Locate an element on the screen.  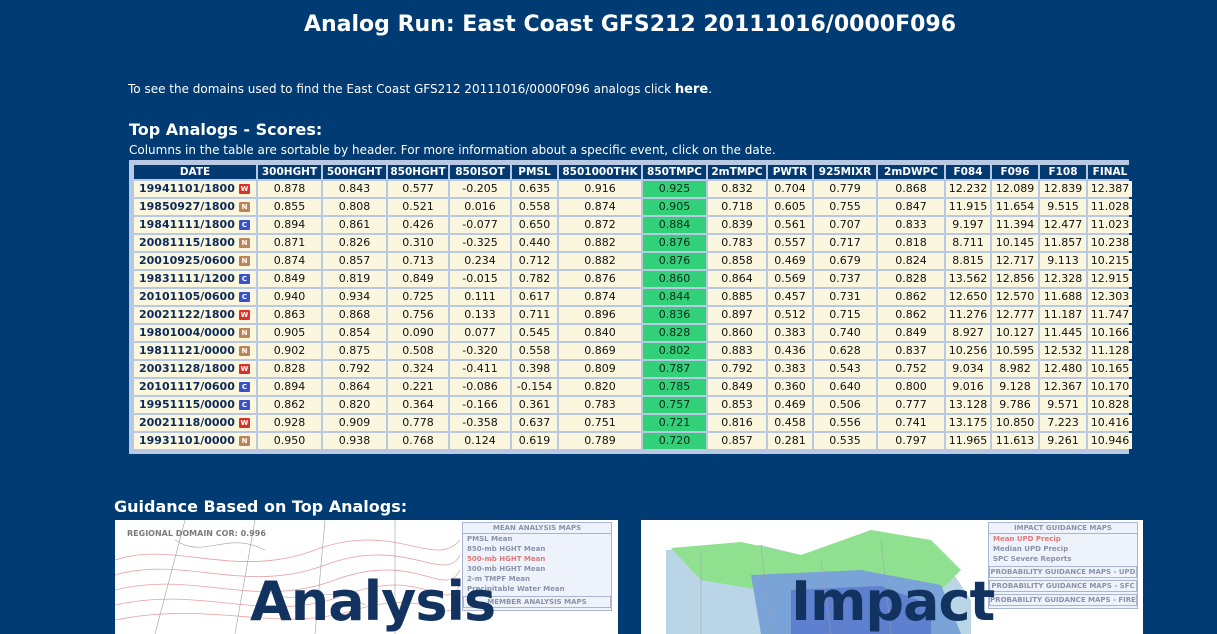
event-date-link: 20031128/1800 is located at coordinates (189, 369).